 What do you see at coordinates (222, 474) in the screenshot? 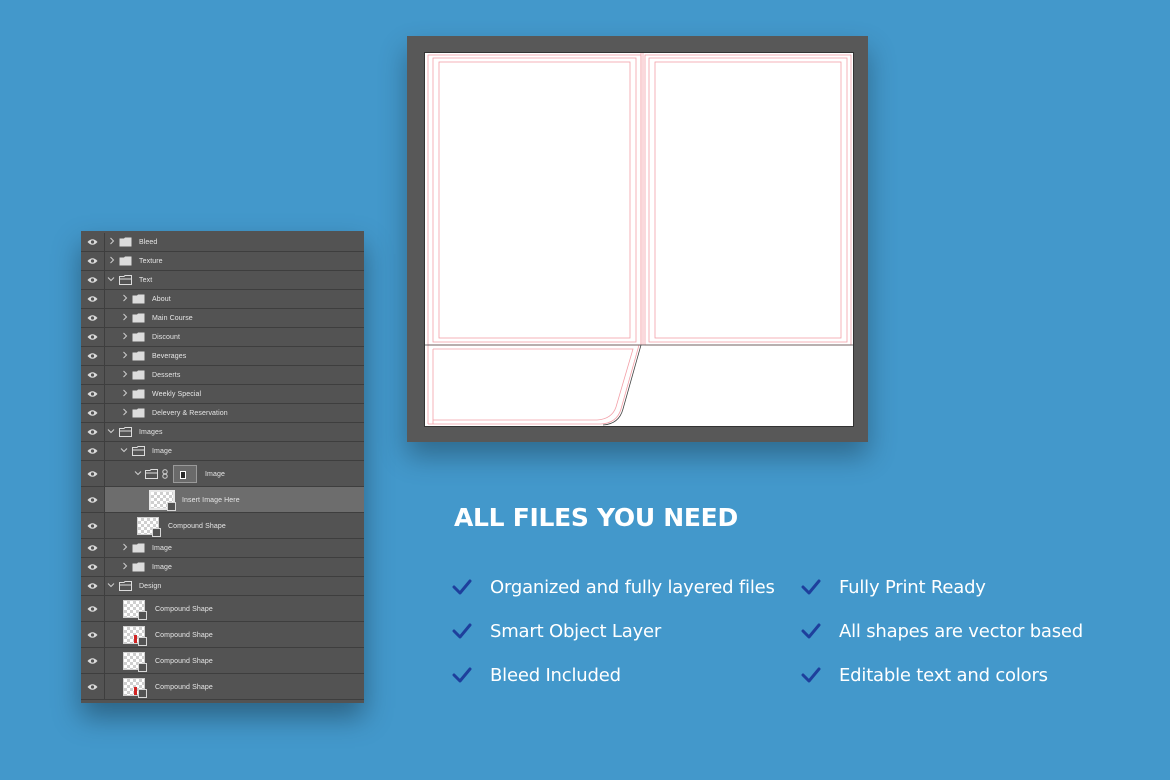
I see `layer-row-image-masked: Image` at bounding box center [222, 474].